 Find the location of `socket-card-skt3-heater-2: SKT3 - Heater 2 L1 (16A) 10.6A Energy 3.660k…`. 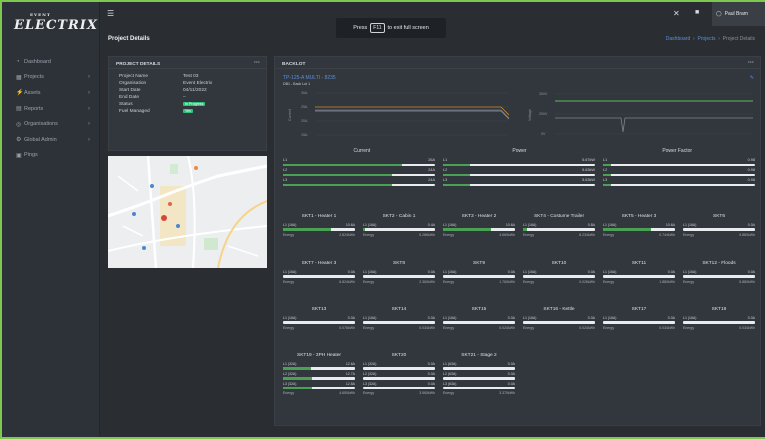

socket-card-skt3-heater-2: SKT3 - Heater 2 L1 (16A) 10.6A Energy 3.660k… is located at coordinates (479, 225).